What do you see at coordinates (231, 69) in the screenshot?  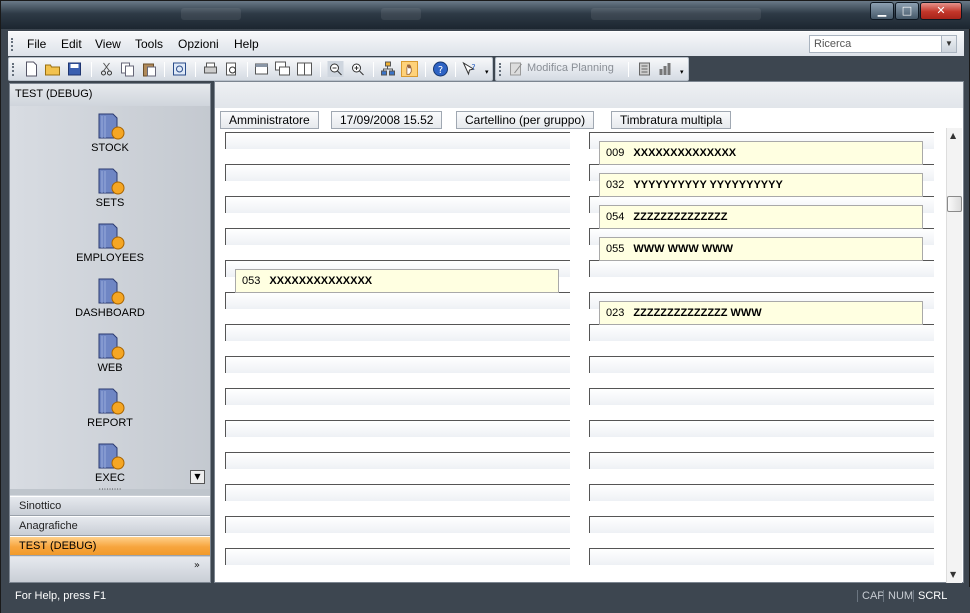 I see `print-preview-icon` at bounding box center [231, 69].